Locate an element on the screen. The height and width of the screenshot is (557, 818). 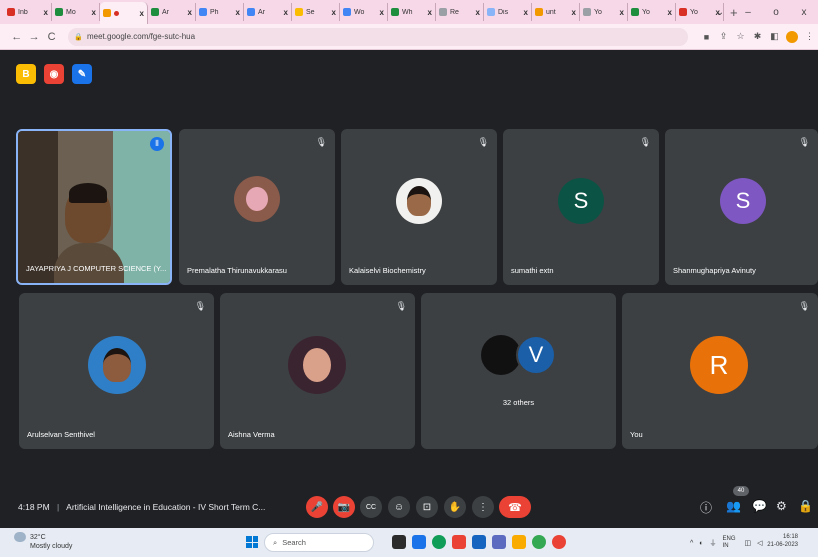
end-call-button: ☎ is located at coordinates (515, 507).